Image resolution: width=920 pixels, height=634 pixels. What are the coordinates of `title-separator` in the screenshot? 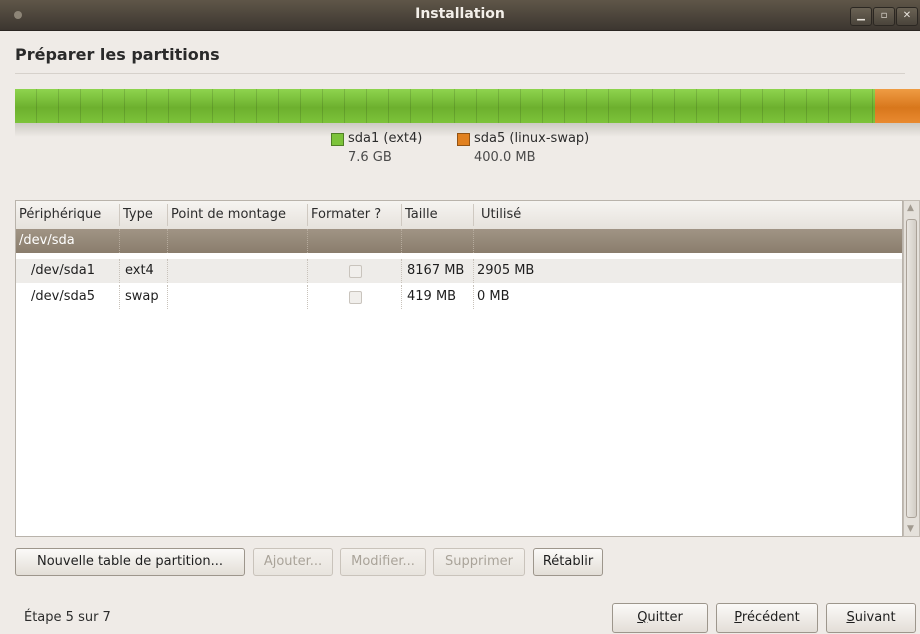 It's located at (460, 73).